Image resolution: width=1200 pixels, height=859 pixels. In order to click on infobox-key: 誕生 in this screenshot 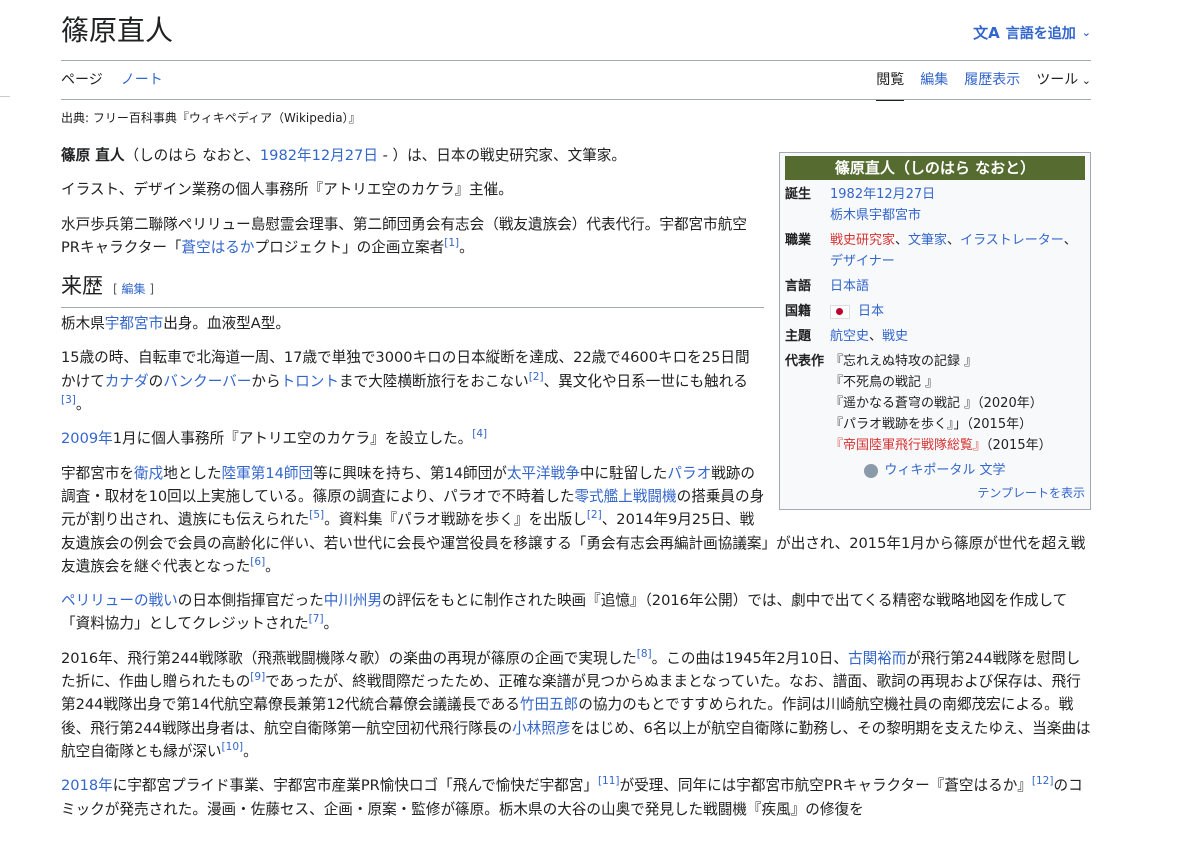, I will do `click(798, 194)`.